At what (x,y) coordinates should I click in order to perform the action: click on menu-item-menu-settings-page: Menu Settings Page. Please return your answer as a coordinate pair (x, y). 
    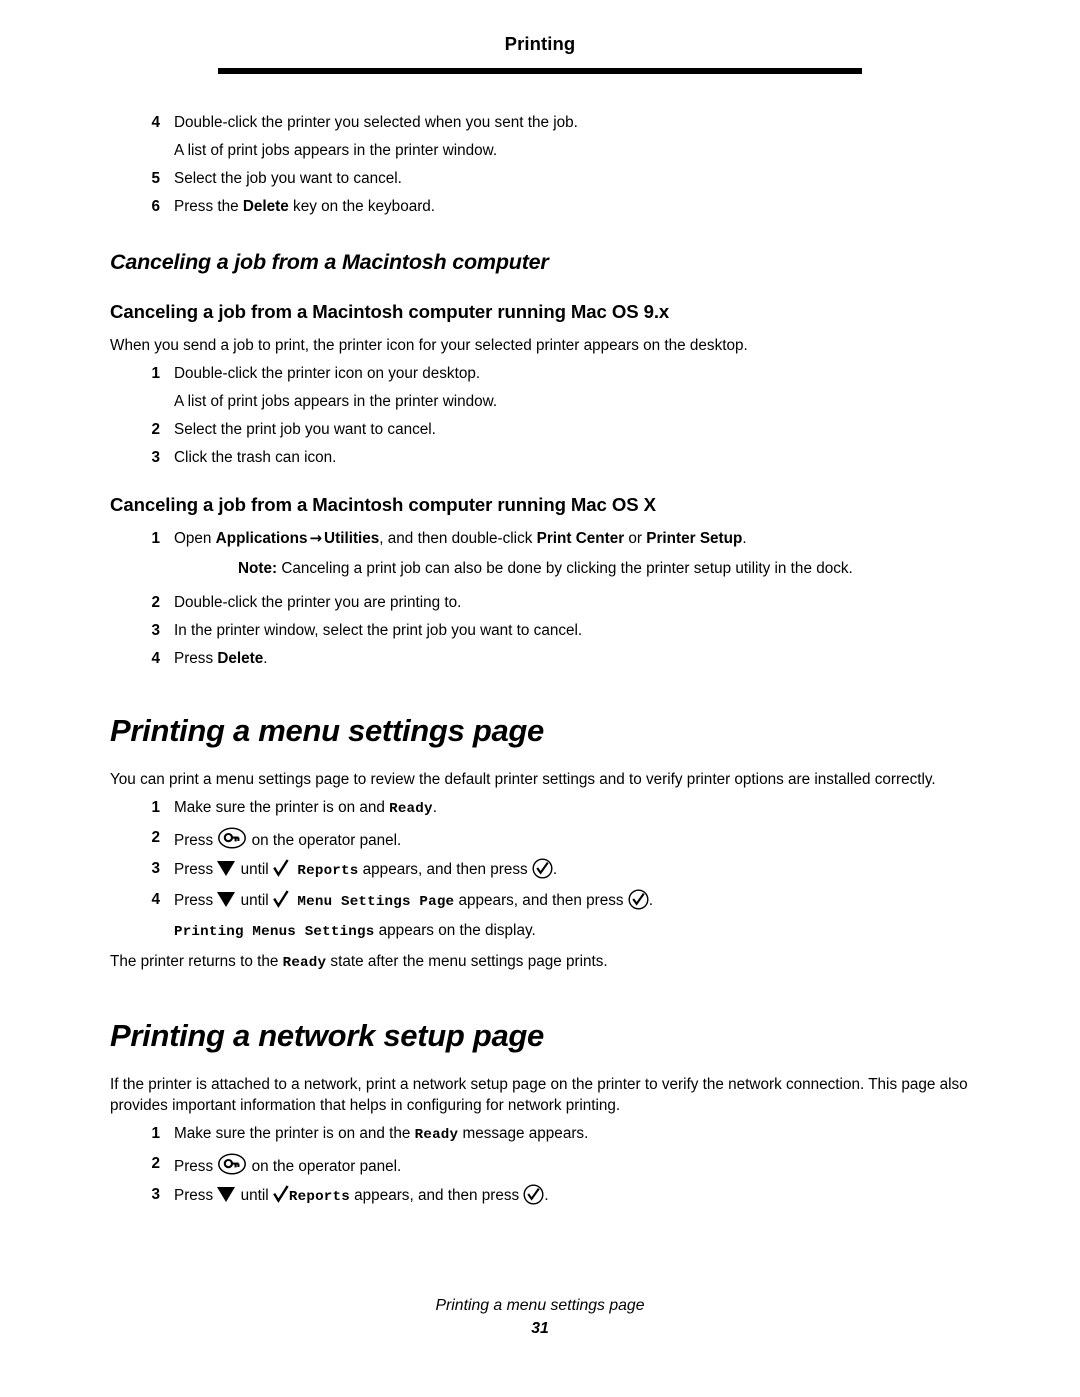
    Looking at the image, I should click on (376, 902).